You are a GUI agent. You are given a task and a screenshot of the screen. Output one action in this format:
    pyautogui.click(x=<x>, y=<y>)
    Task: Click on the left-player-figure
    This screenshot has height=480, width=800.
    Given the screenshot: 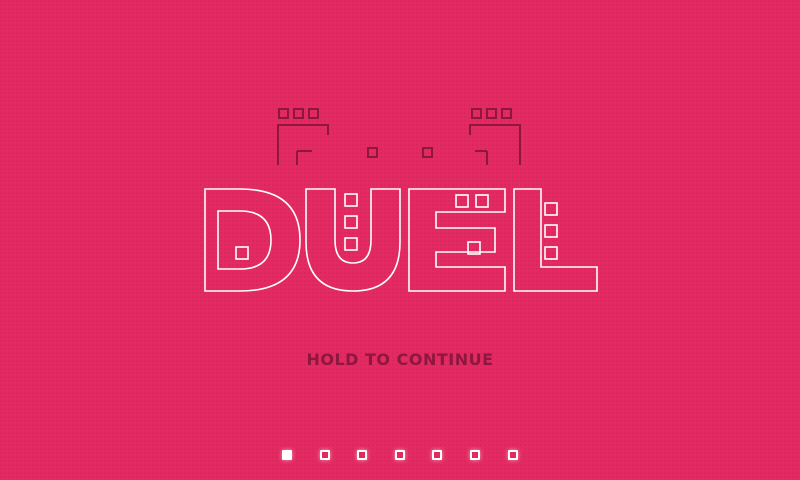 What is the action you would take?
    pyautogui.click(x=303, y=136)
    